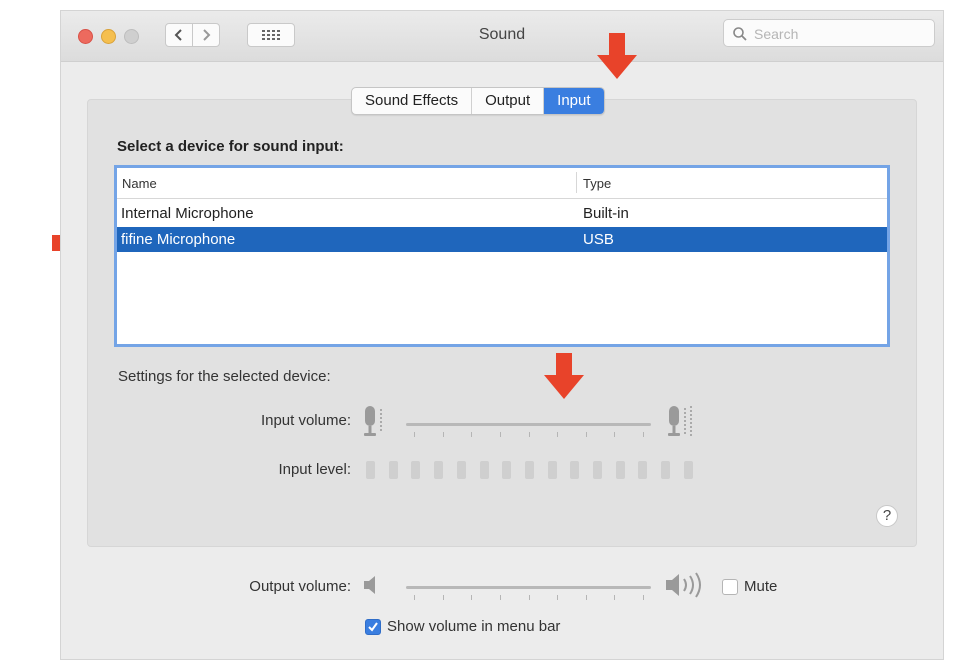 The image size is (971, 670). Describe the element at coordinates (680, 421) in the screenshot. I see `microphone-high-icon` at that location.